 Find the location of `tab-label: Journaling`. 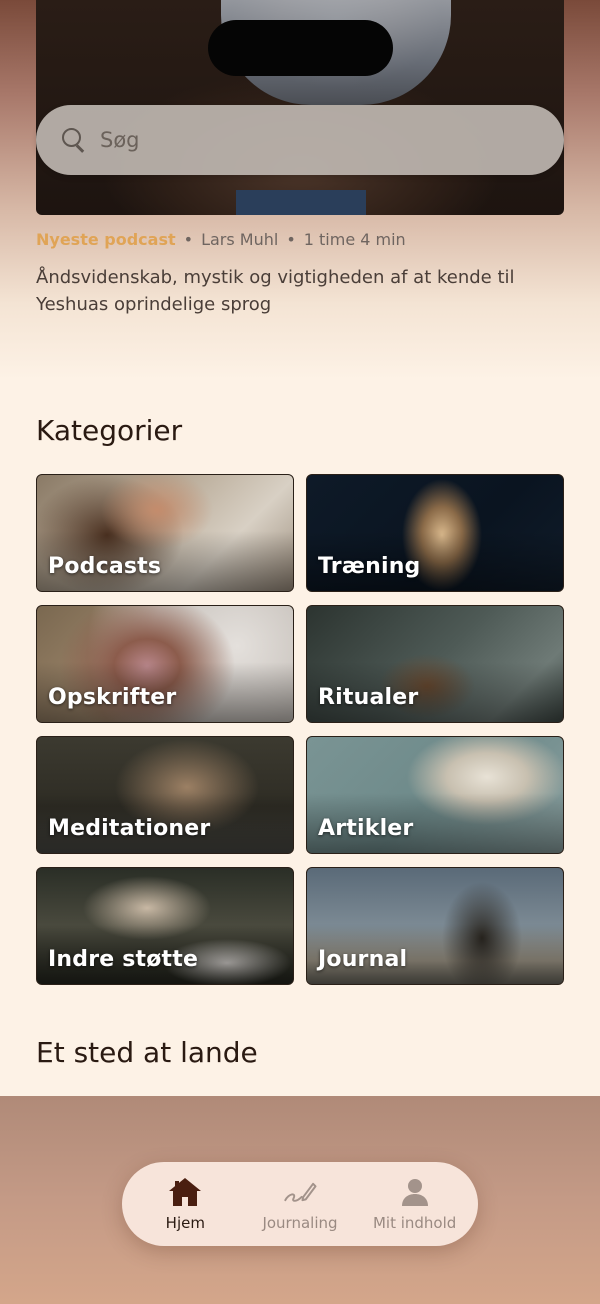

tab-label: Journaling is located at coordinates (300, 1223).